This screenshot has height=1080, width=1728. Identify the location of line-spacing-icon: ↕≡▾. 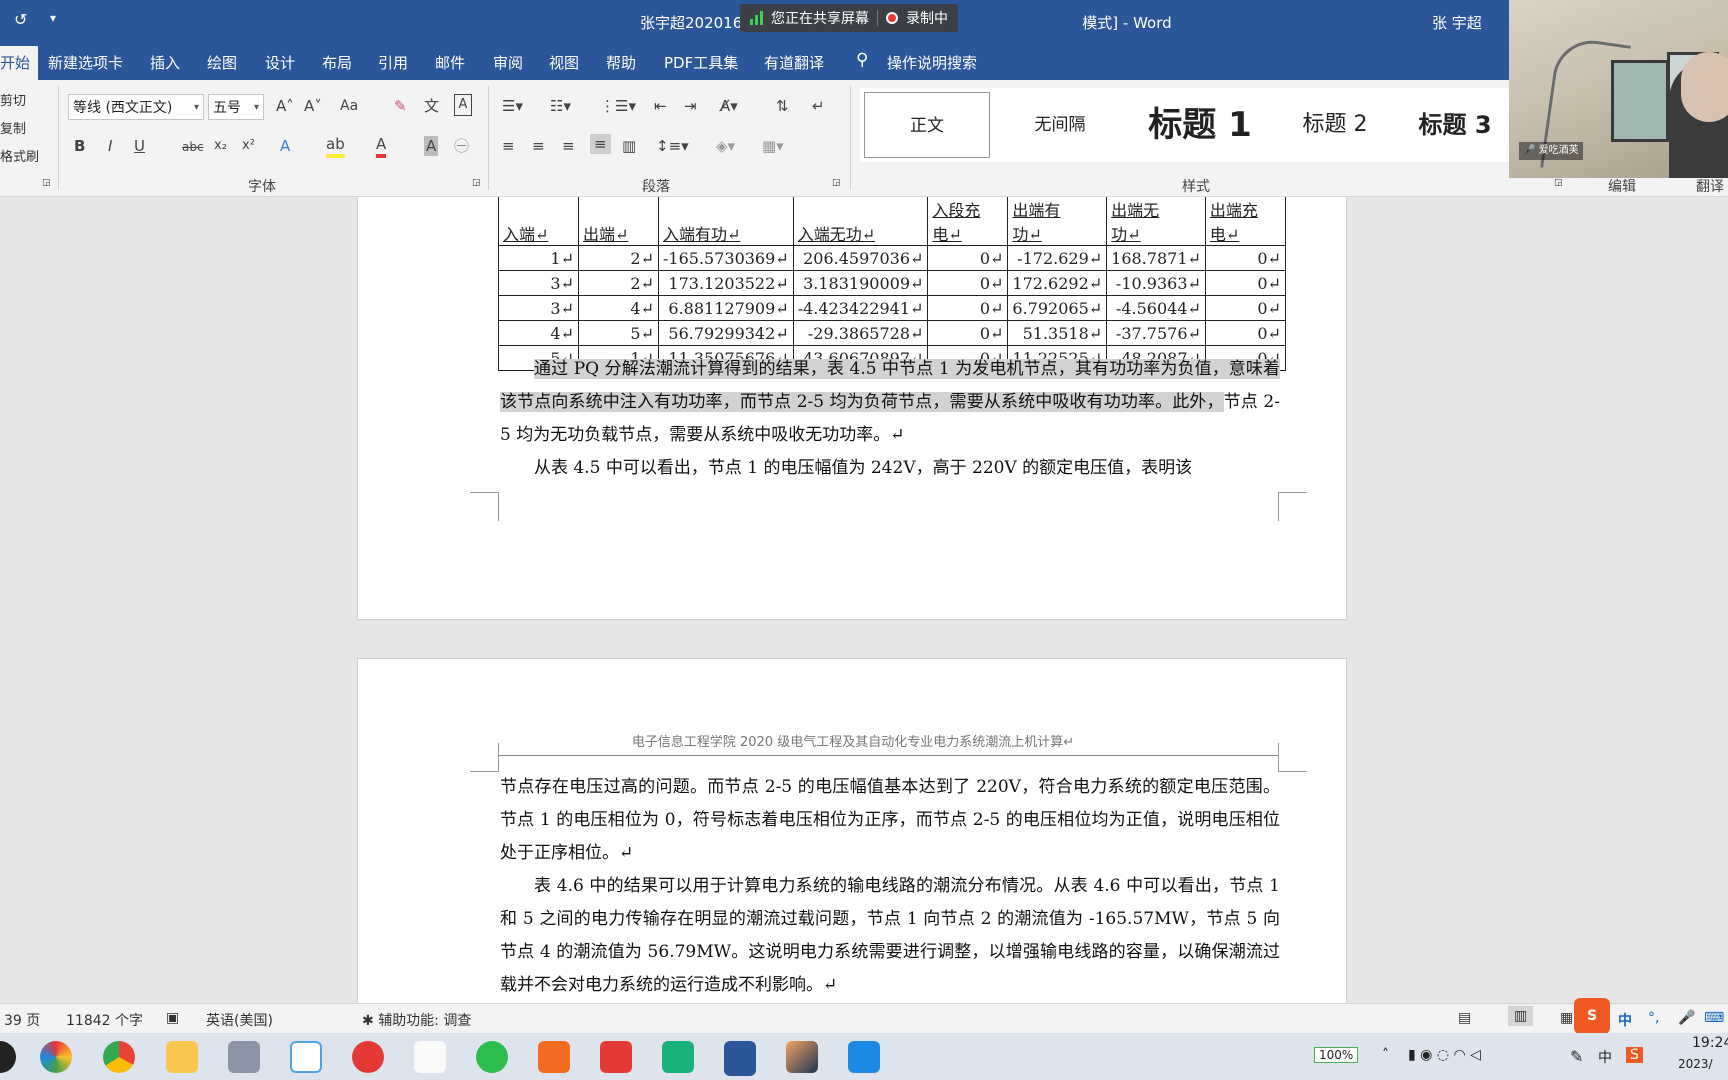
(672, 146).